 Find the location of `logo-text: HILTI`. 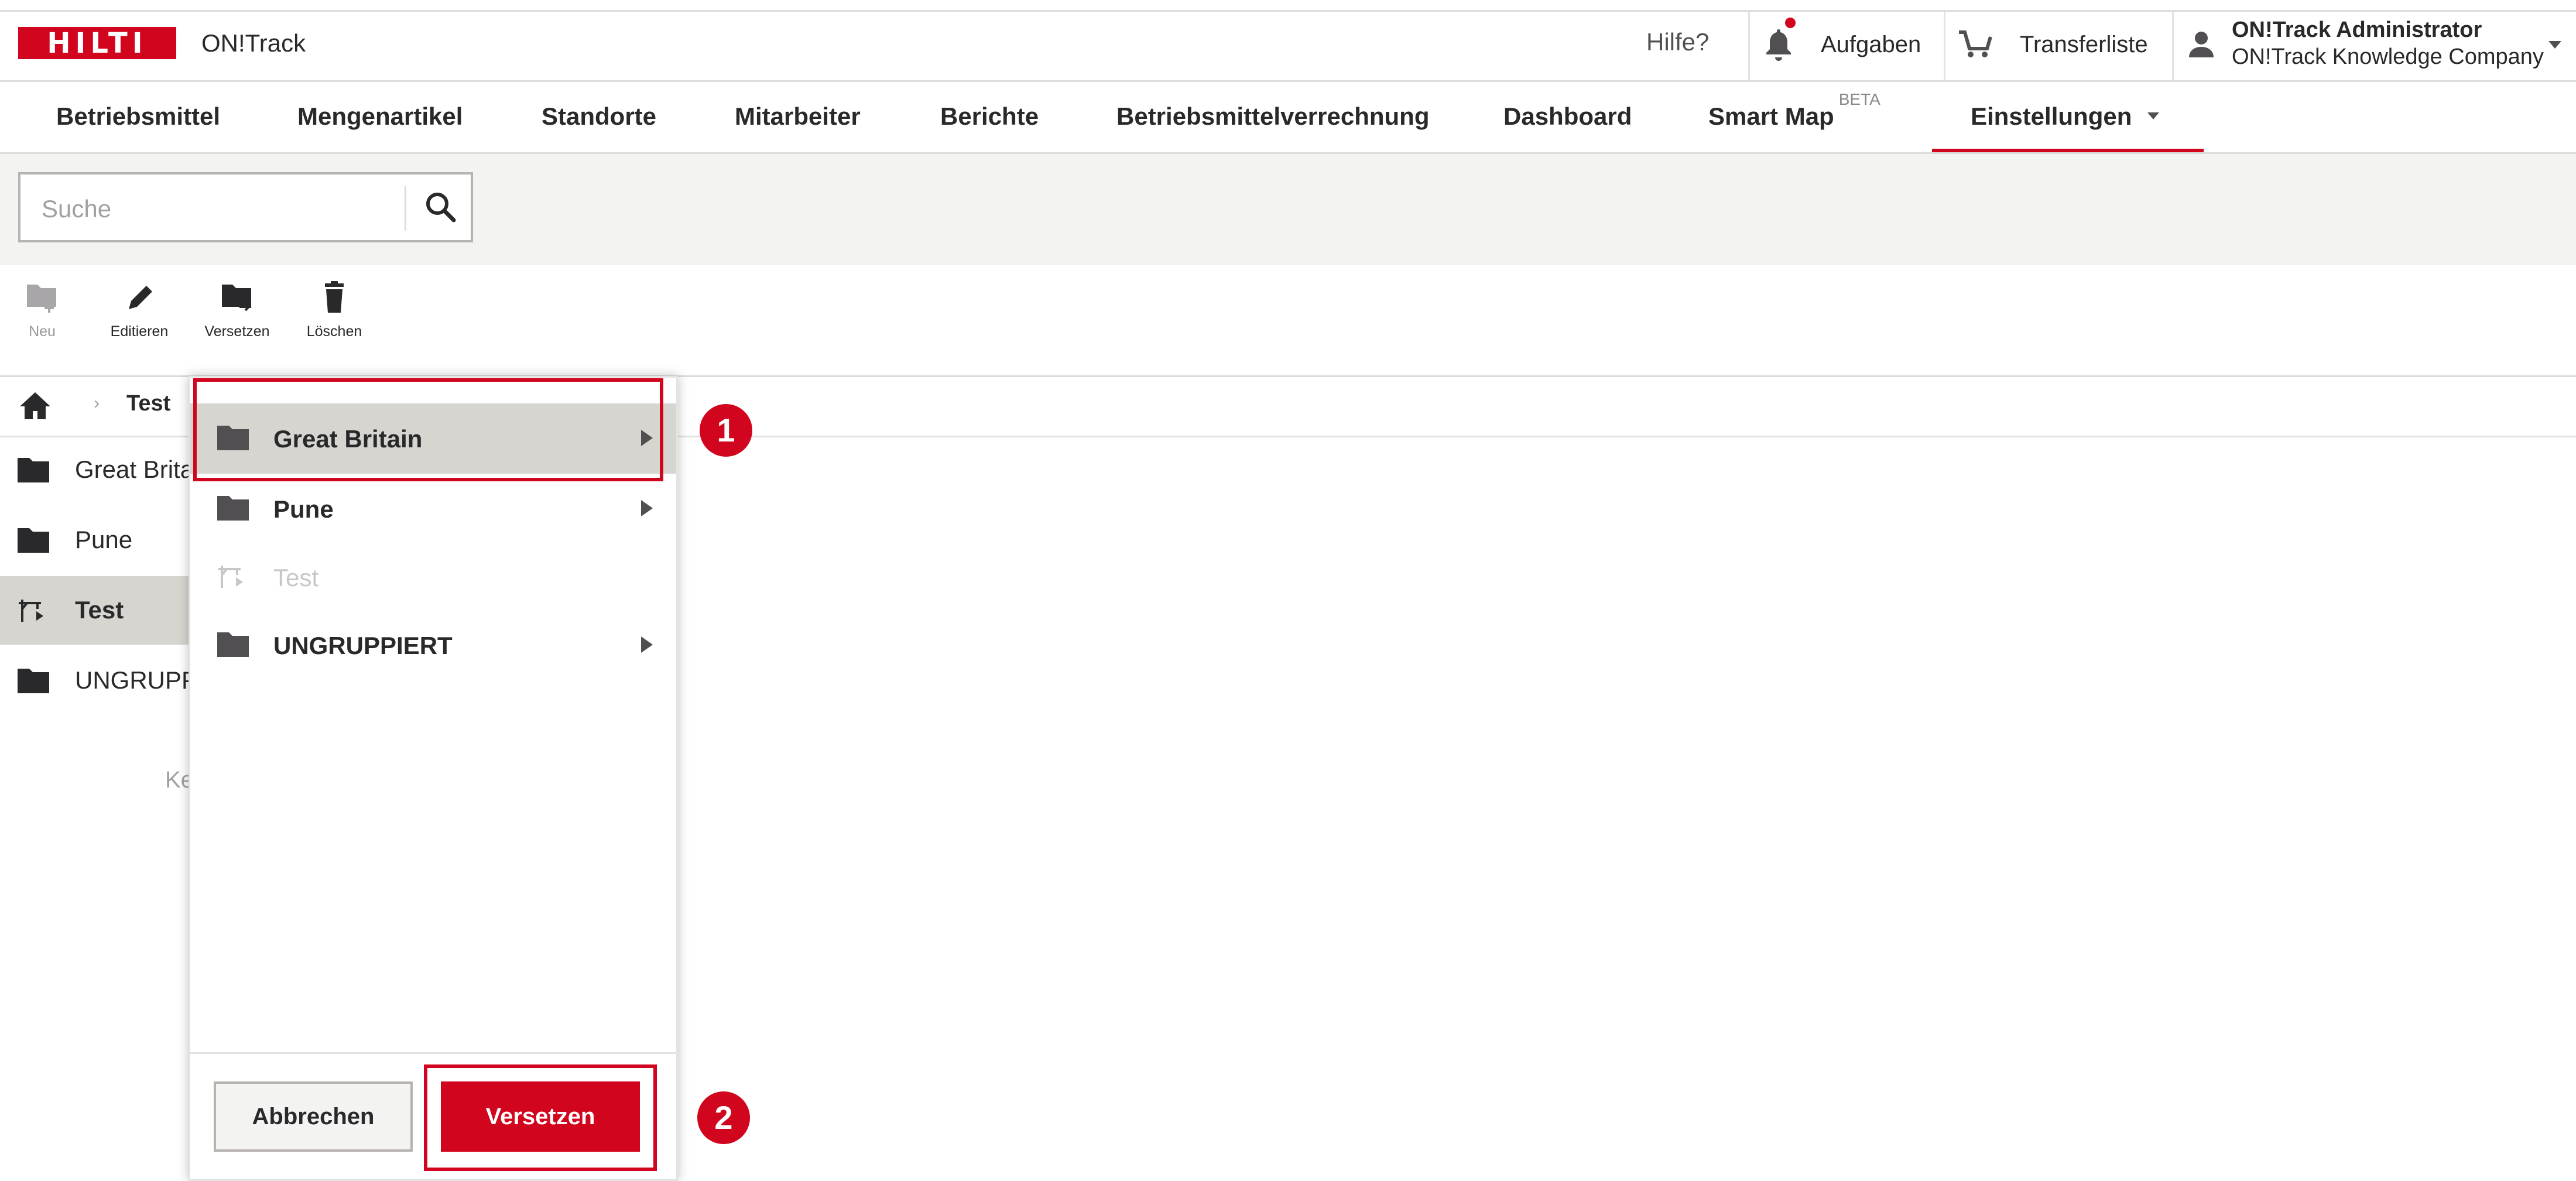

logo-text: HILTI is located at coordinates (97, 43).